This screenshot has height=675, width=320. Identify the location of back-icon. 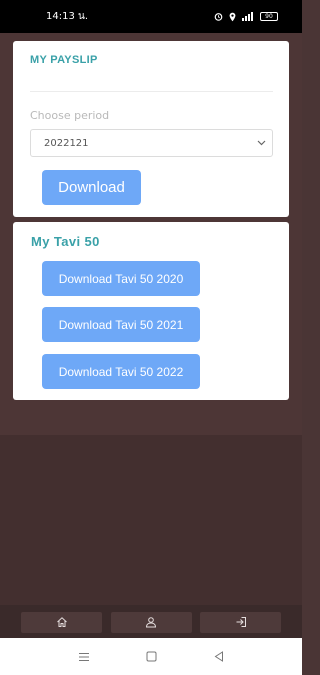
(219, 656).